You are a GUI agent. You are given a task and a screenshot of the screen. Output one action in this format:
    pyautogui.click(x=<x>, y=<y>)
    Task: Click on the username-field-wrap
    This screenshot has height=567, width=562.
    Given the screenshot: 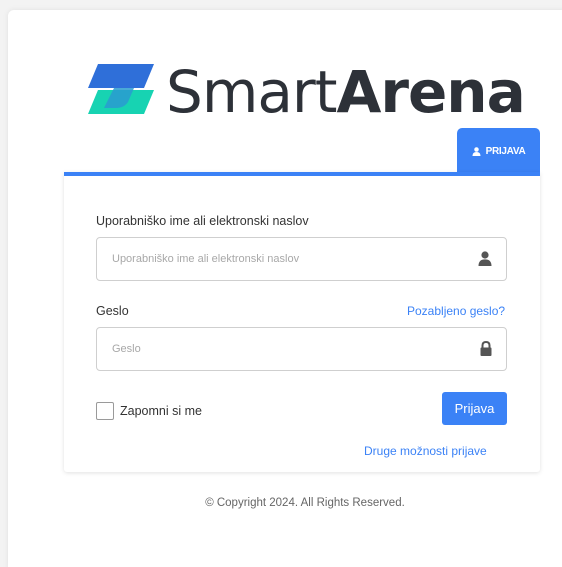 What is the action you would take?
    pyautogui.click(x=301, y=259)
    